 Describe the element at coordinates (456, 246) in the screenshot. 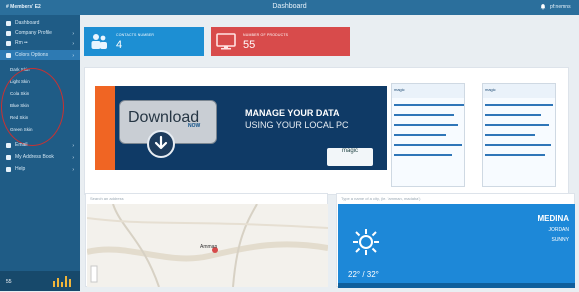

I see `weather-widget: MEDINA JORDAN SUNNY 22° / 32°` at that location.